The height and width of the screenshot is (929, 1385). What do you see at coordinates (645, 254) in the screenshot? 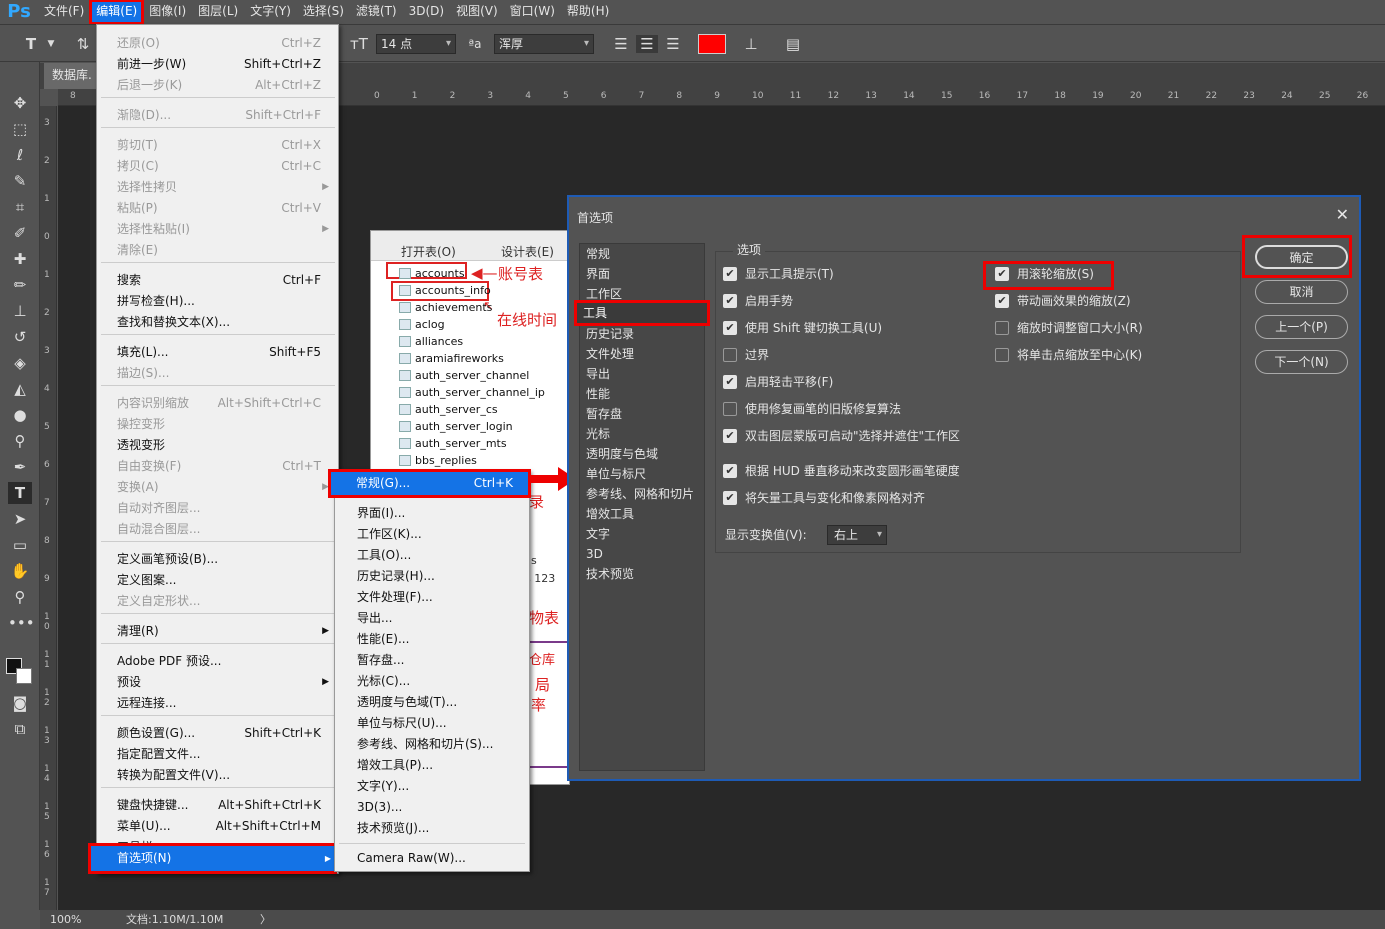
I see `nav-item: 常规` at bounding box center [645, 254].